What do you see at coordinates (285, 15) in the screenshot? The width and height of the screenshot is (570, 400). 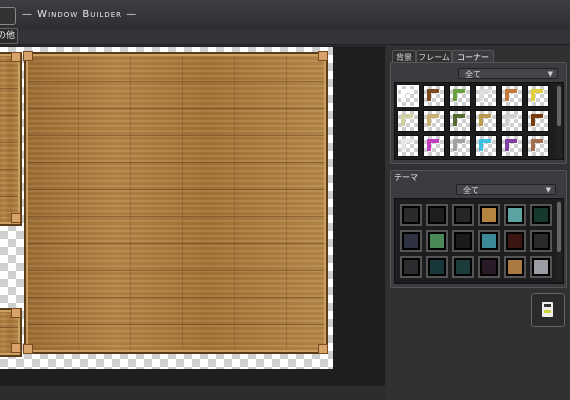 I see `title-bar: — Window Builder —` at bounding box center [285, 15].